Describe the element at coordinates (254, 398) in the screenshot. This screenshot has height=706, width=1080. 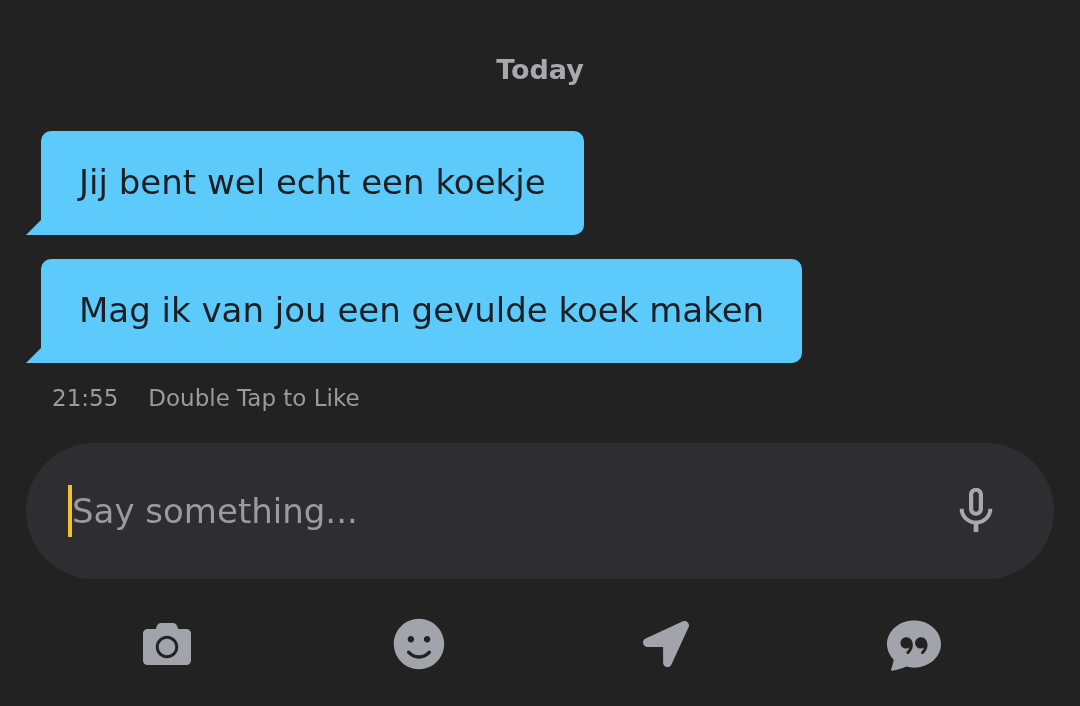
I see `like-hint: Double Tap to Like` at that location.